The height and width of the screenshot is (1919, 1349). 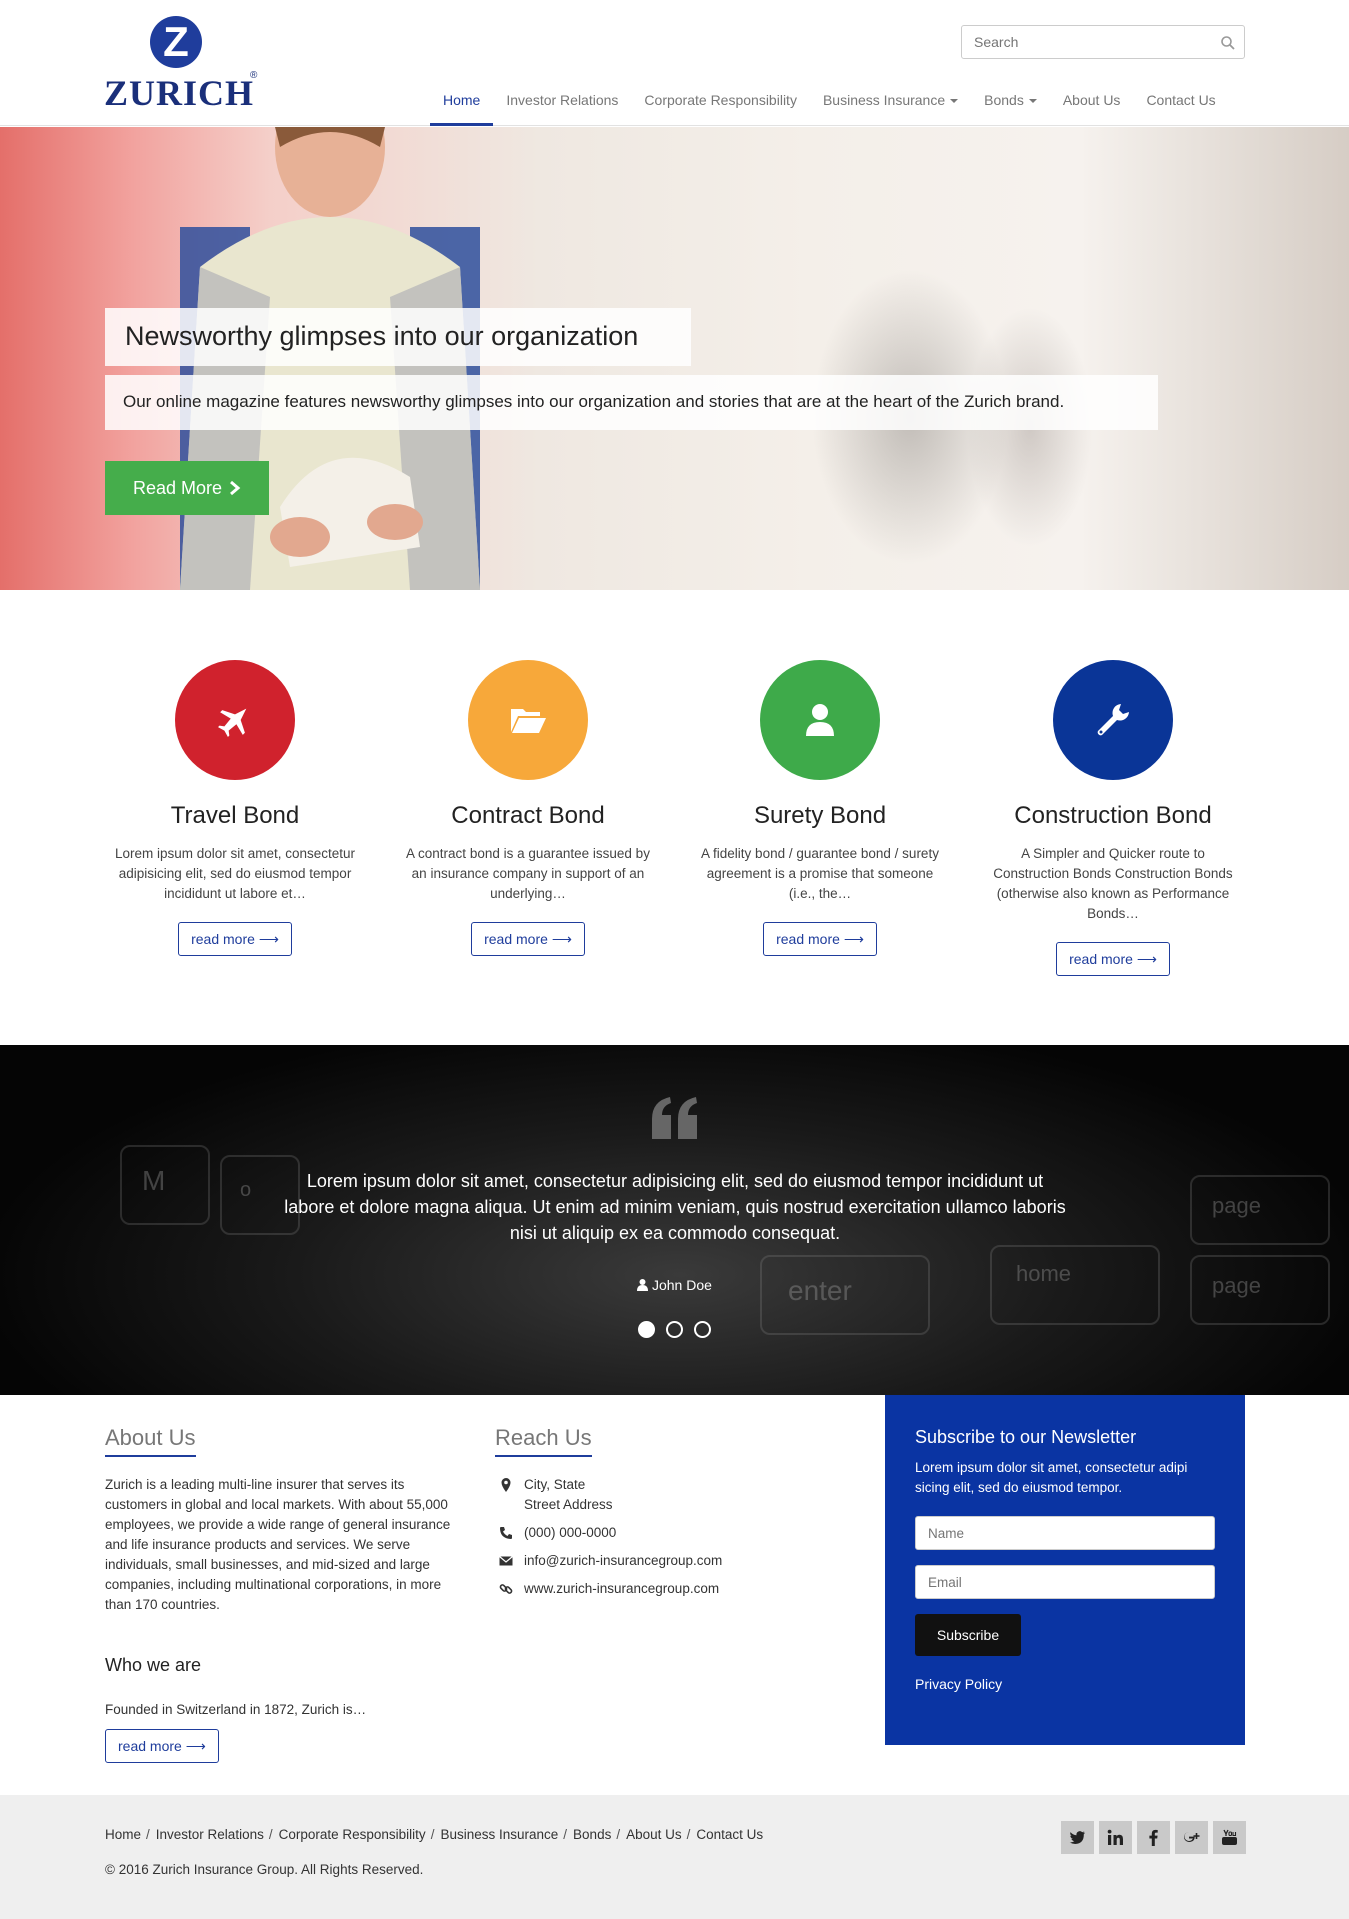 I want to click on quote-icon, so click(x=674, y=1118).